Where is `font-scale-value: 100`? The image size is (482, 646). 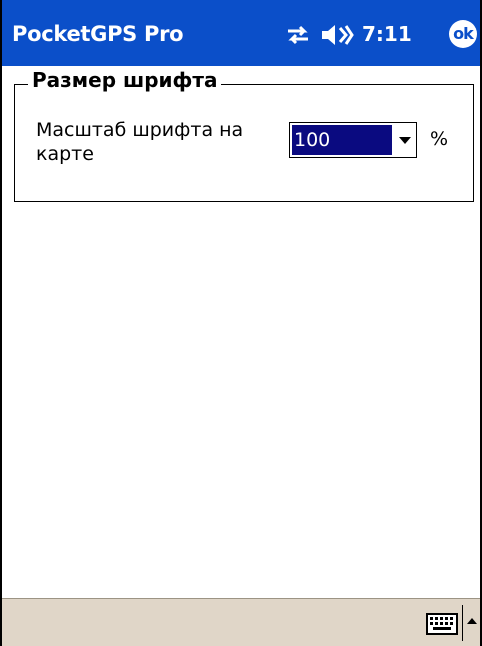 font-scale-value: 100 is located at coordinates (342, 140).